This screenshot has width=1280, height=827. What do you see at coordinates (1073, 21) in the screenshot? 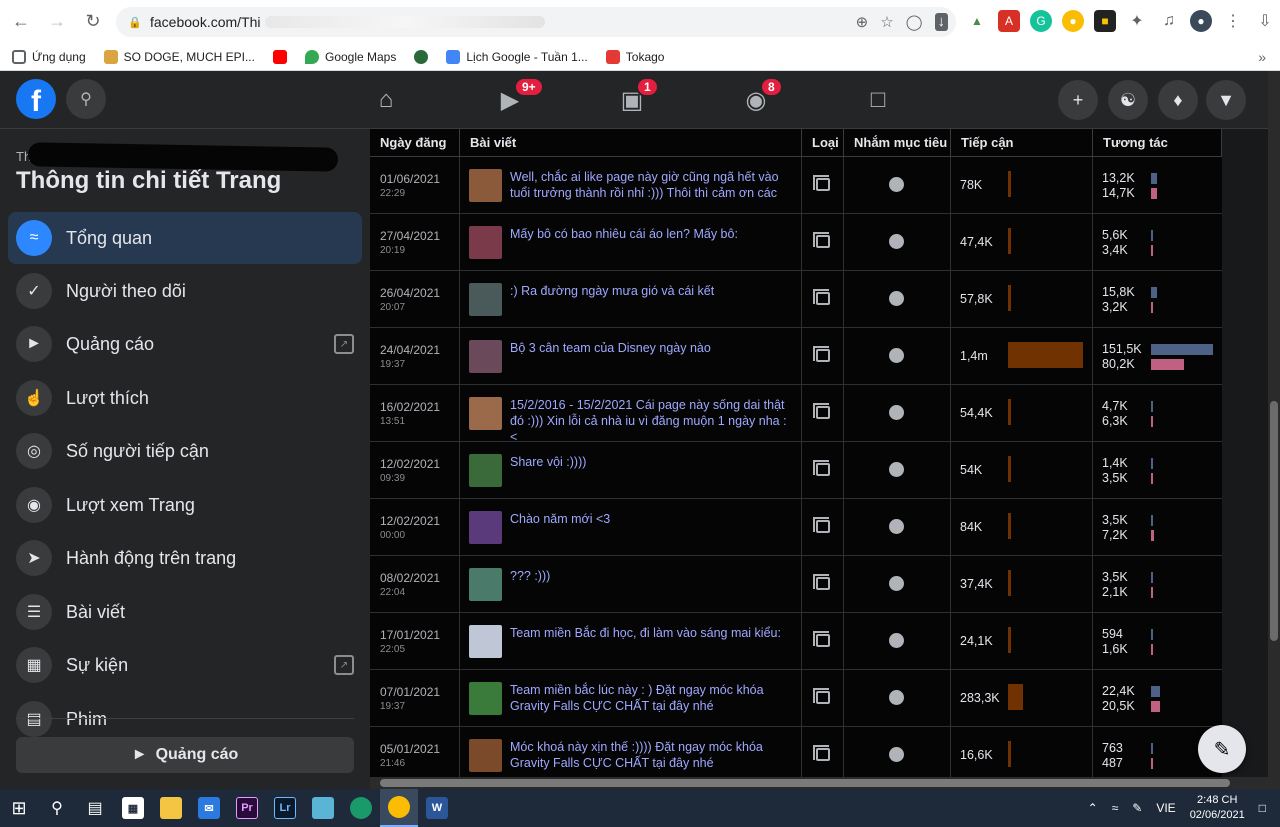
I see `chrome-ext-icon: ●` at bounding box center [1073, 21].